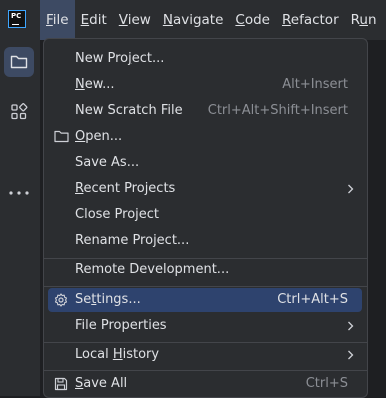 This screenshot has height=398, width=386. What do you see at coordinates (61, 384) in the screenshot?
I see `save-icon` at bounding box center [61, 384].